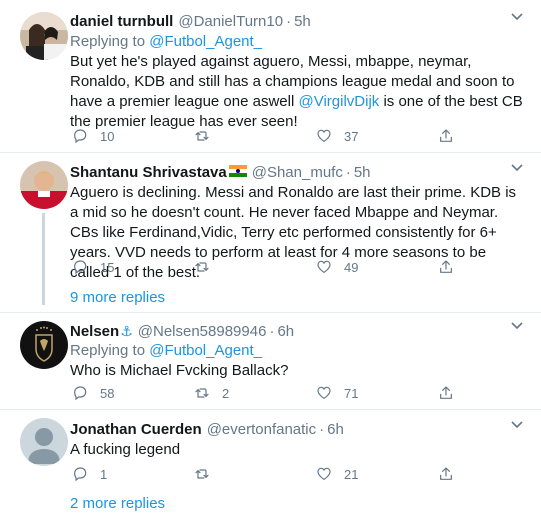 This screenshot has height=523, width=541. Describe the element at coordinates (226, 393) in the screenshot. I see `retweet-count: 2` at that location.